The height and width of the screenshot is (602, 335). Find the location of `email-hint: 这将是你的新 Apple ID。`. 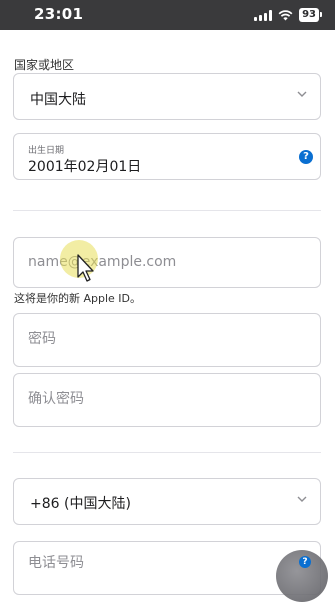

email-hint: 这将是你的新 Apple ID。 is located at coordinates (78, 298).